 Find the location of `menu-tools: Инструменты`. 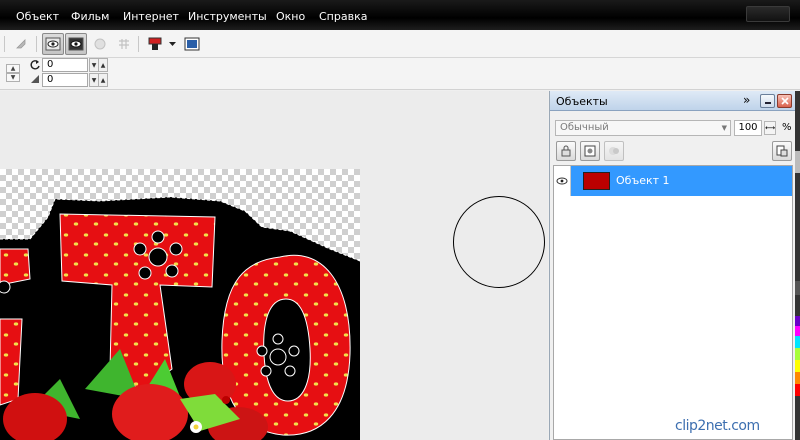

menu-tools: Инструменты is located at coordinates (227, 16).